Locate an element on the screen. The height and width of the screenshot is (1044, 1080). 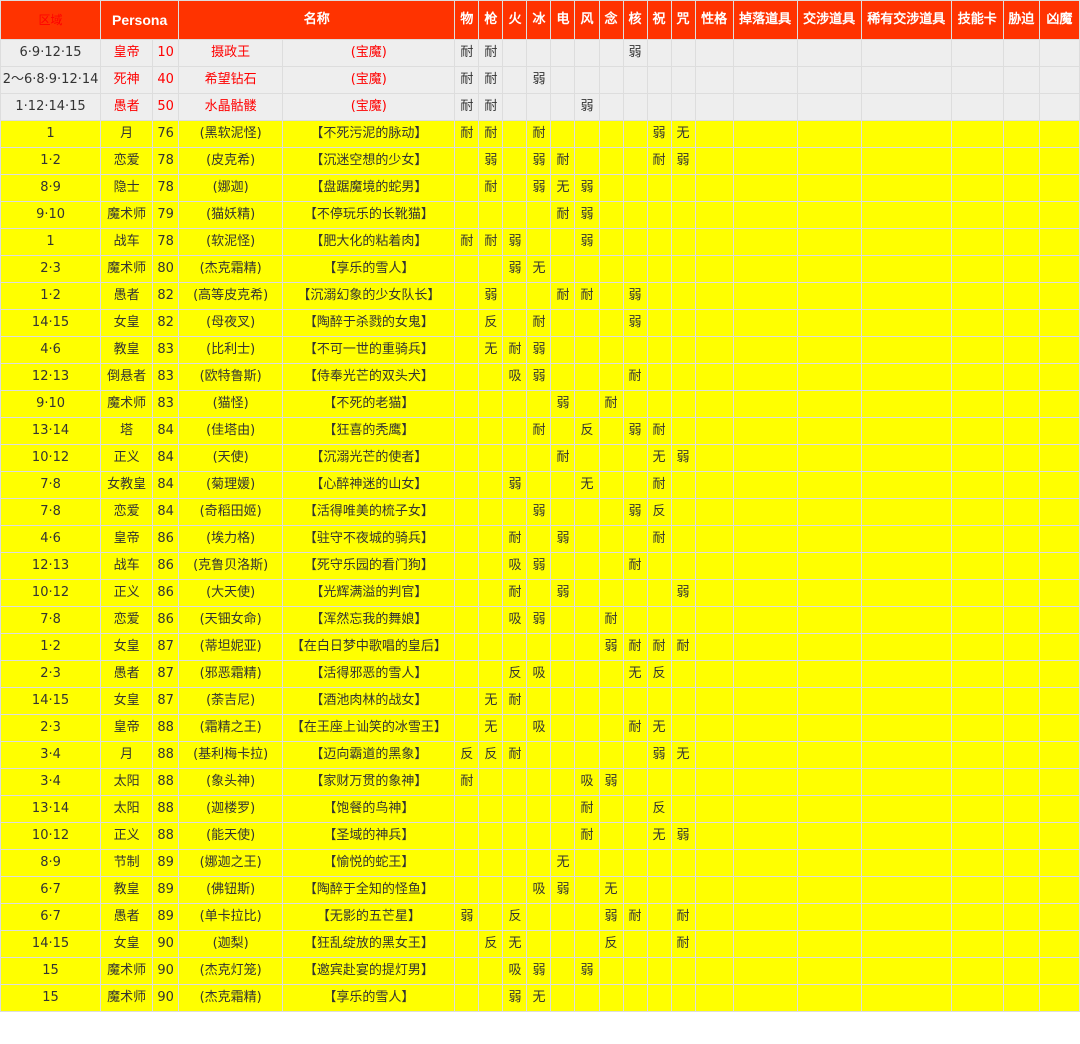
cell-persona: (象头神) is located at coordinates (231, 782).